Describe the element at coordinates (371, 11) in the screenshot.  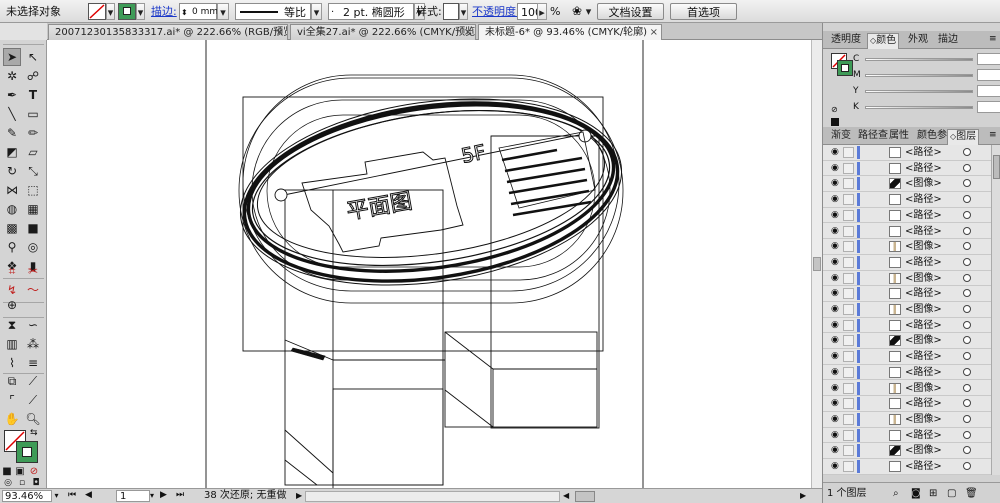
I see `brush-definition: · 2 pt. 椭圆形` at that location.